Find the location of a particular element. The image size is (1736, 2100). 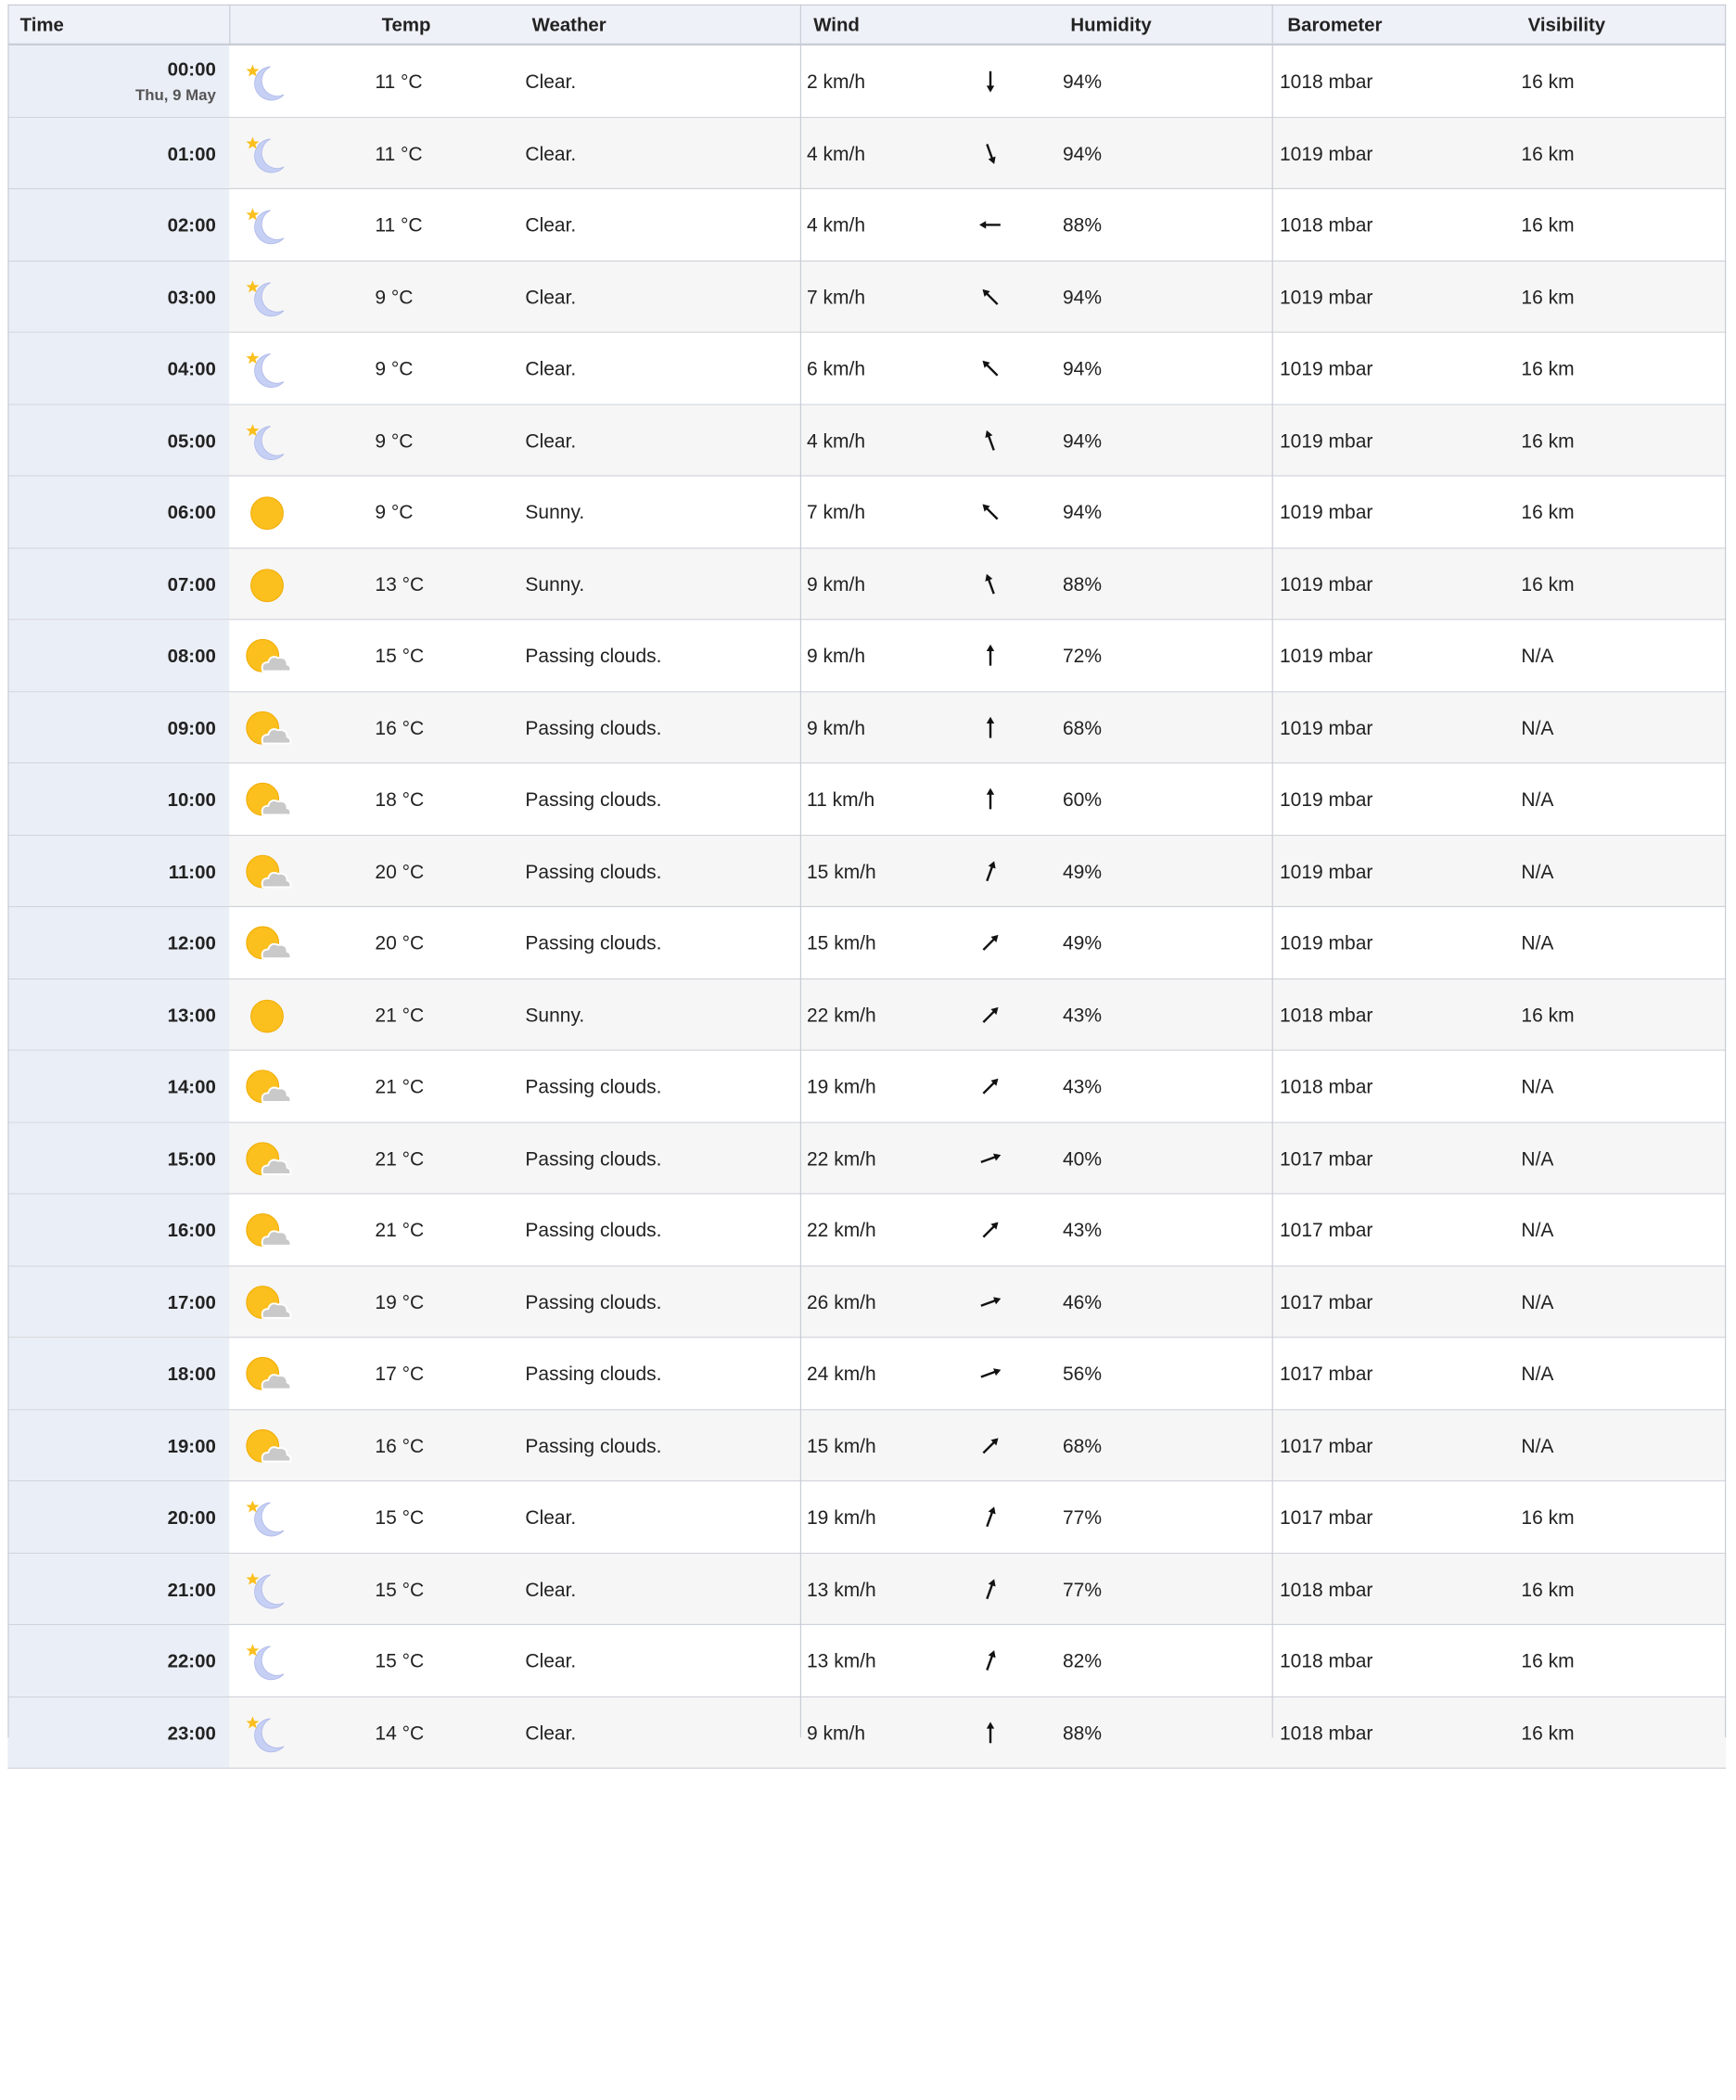

wind-speed: 11 km/h is located at coordinates (841, 799).